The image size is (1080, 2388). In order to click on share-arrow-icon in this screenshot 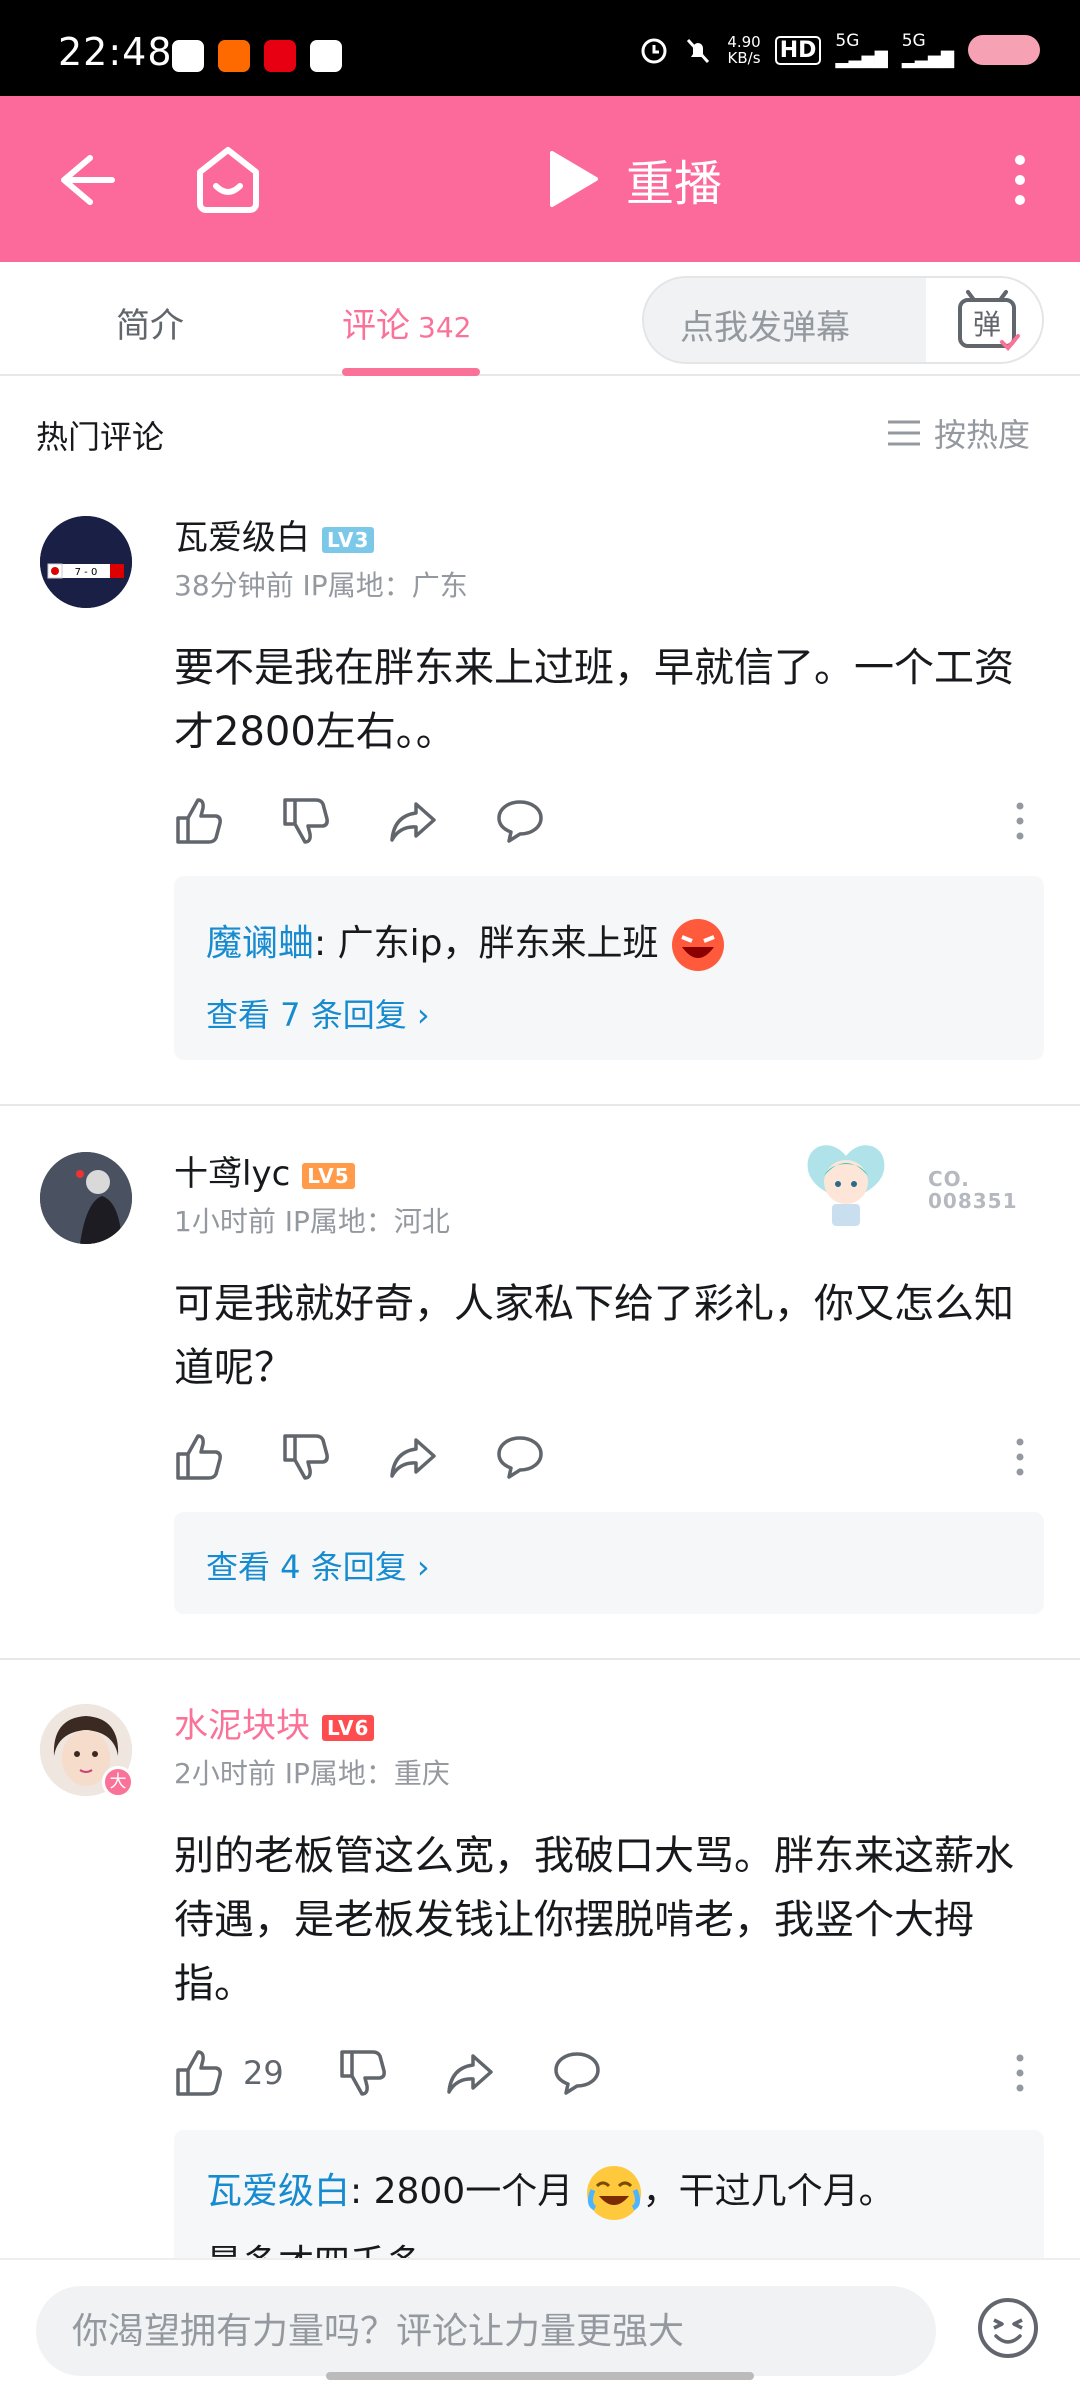, I will do `click(413, 1458)`.